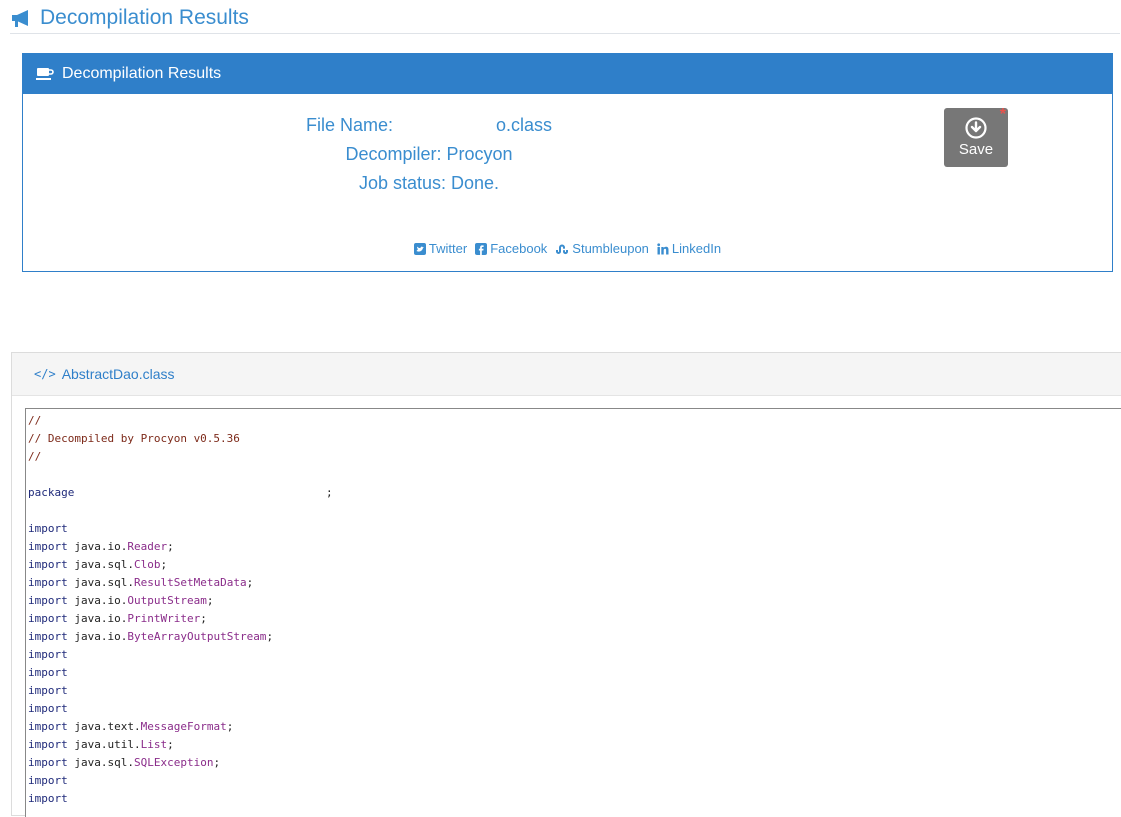  I want to click on decompiler-line: Decompiler: Procyon, so click(429, 154).